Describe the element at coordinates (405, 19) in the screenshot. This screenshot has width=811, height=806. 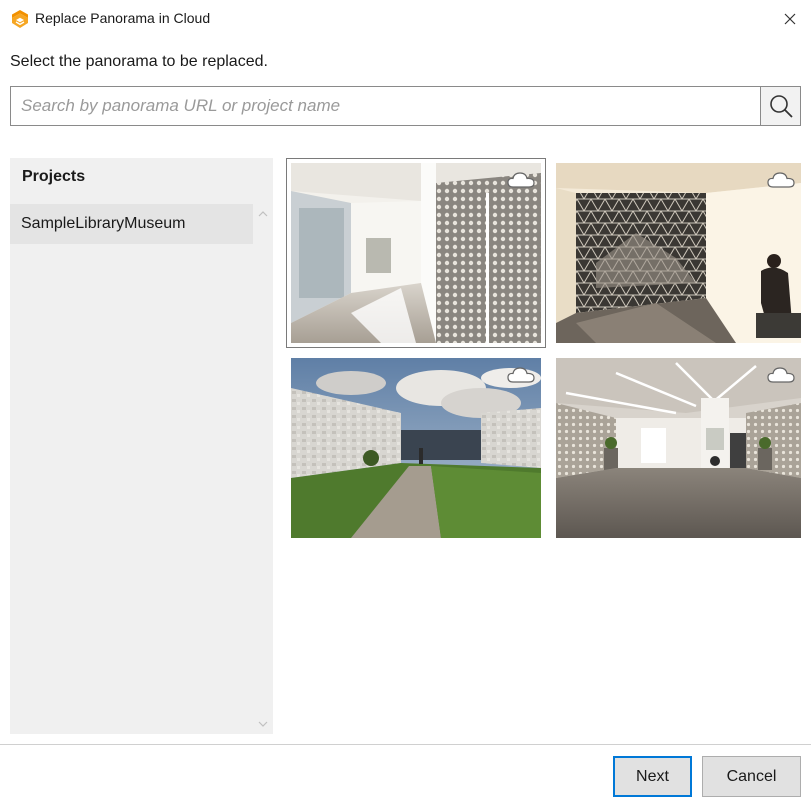
I see `title-bar: Replace Panorama in Cloud` at that location.